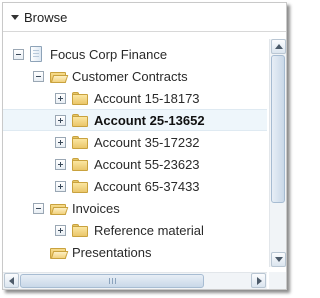  What do you see at coordinates (278, 129) in the screenshot?
I see `vertical-scroll-thumb` at bounding box center [278, 129].